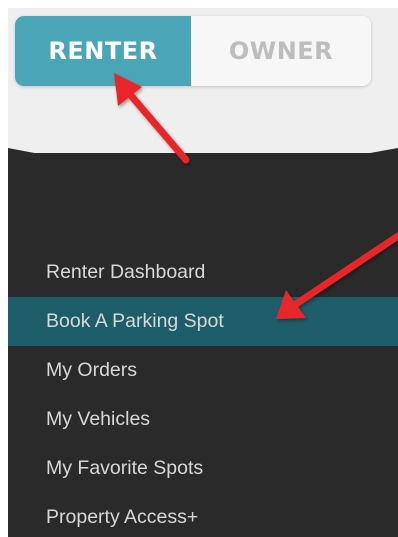 Image resolution: width=398 pixels, height=537 pixels. I want to click on menu-item-book-parking-spot: Book A Parking Spot, so click(203, 321).